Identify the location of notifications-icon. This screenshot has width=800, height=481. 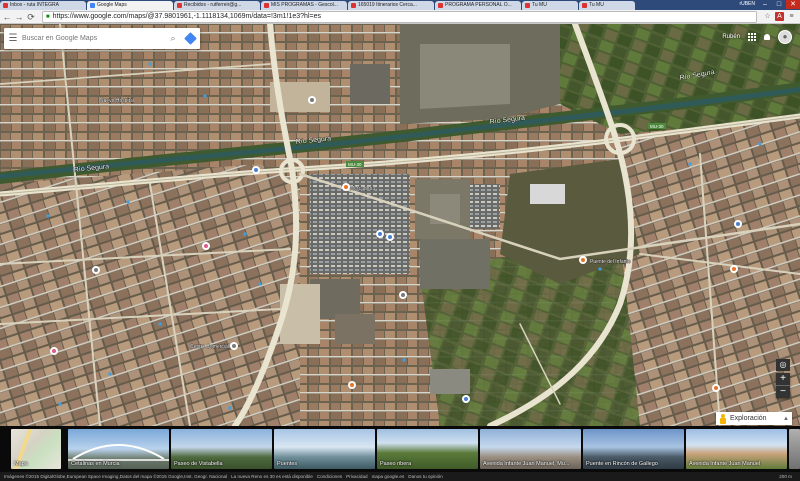
(767, 37).